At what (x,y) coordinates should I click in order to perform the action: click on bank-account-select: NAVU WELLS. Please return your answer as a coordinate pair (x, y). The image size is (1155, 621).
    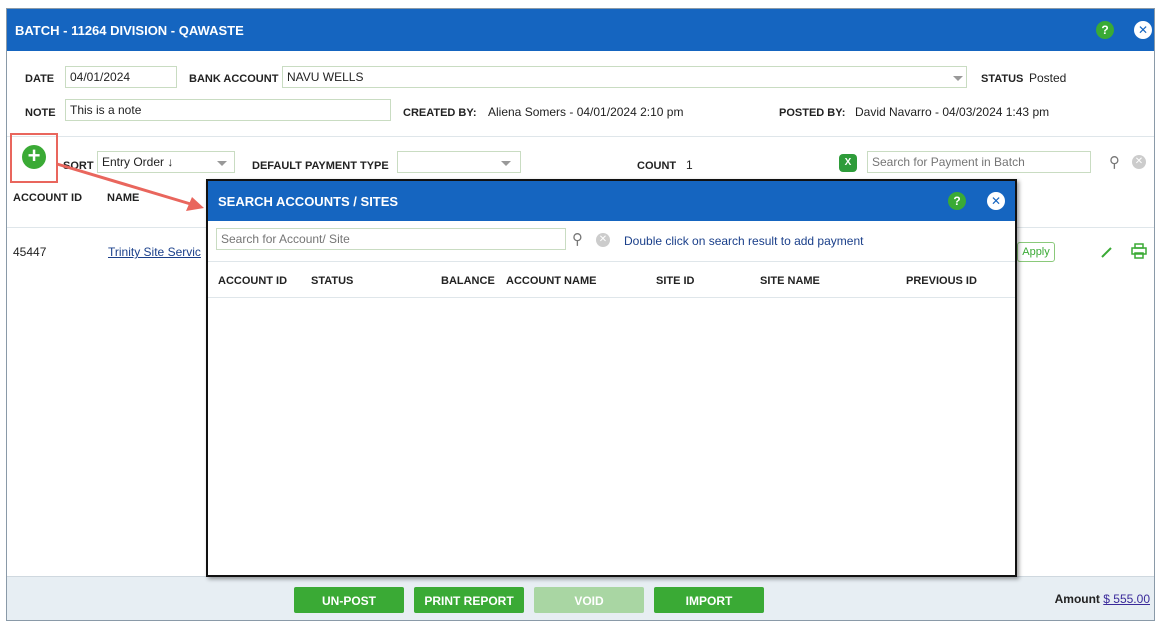
    Looking at the image, I should click on (624, 77).